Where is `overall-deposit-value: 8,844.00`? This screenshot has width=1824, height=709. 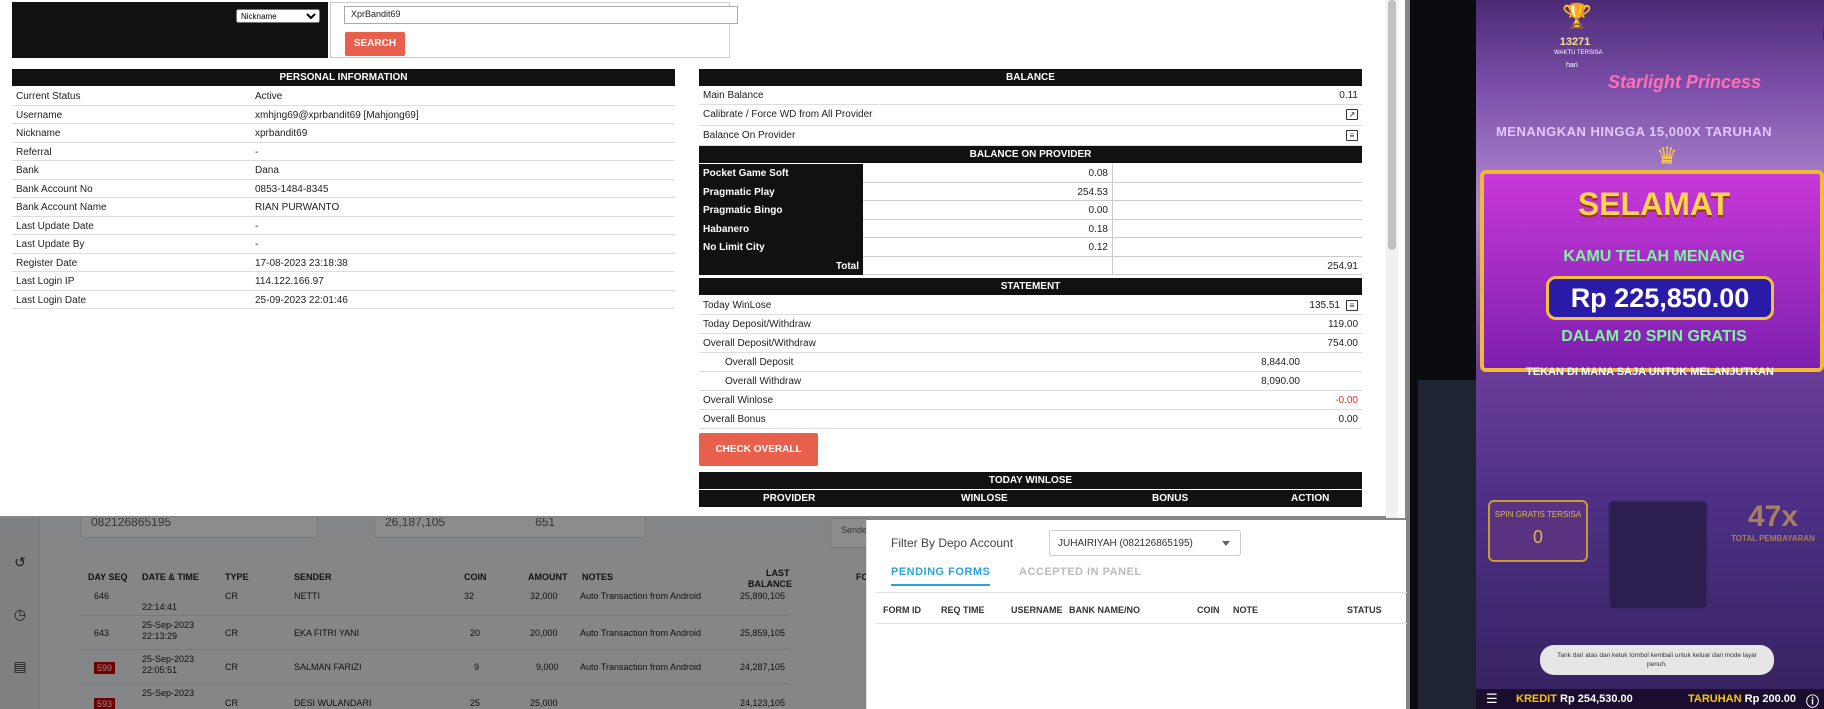 overall-deposit-value: 8,844.00 is located at coordinates (1280, 362).